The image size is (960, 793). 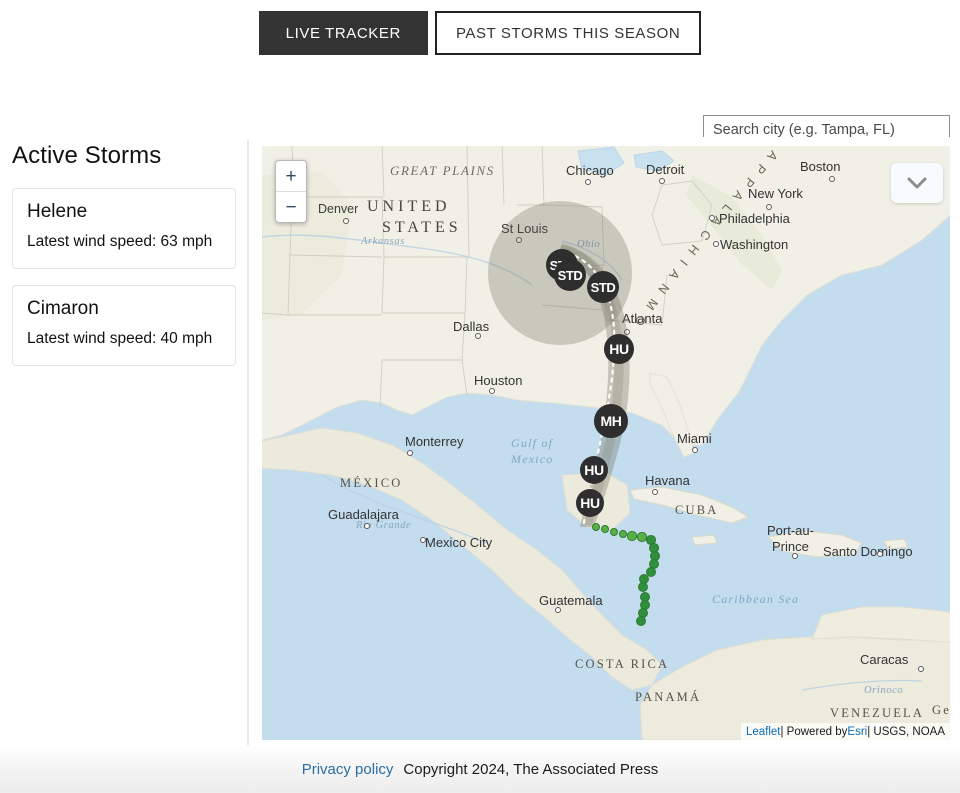 I want to click on map-attribution: Leaflet | Powered by Esri | USGS, NOAA, so click(x=845, y=731).